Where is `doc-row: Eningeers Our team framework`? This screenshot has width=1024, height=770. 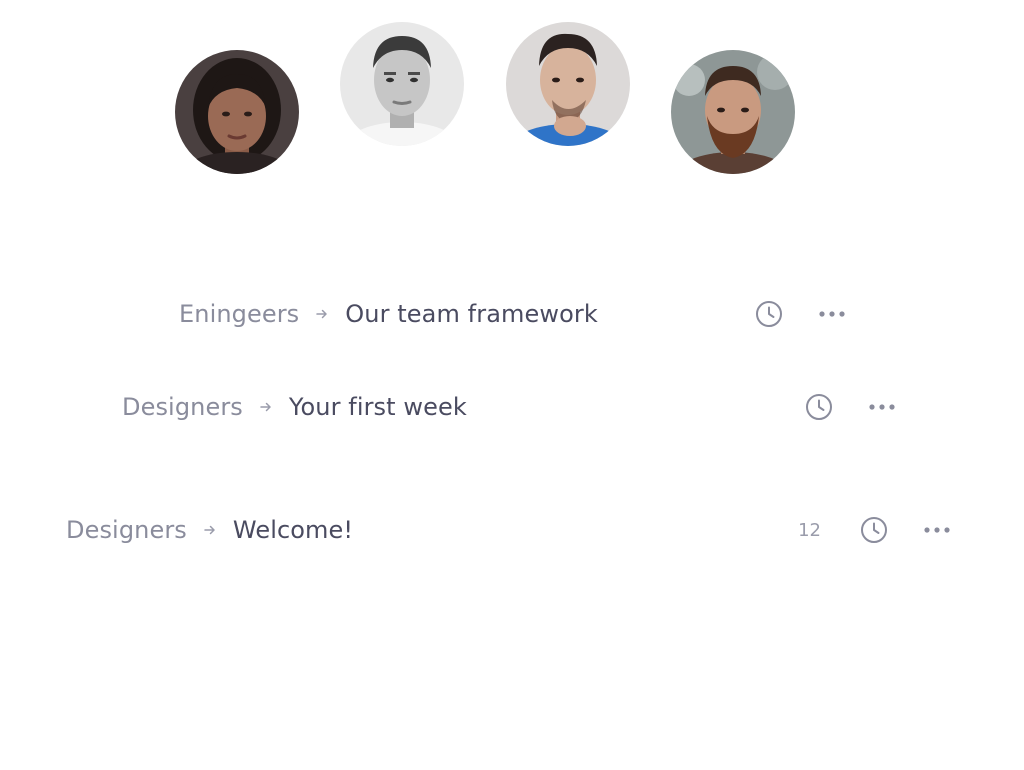
doc-row: Eningeers Our team framework is located at coordinates (513, 314).